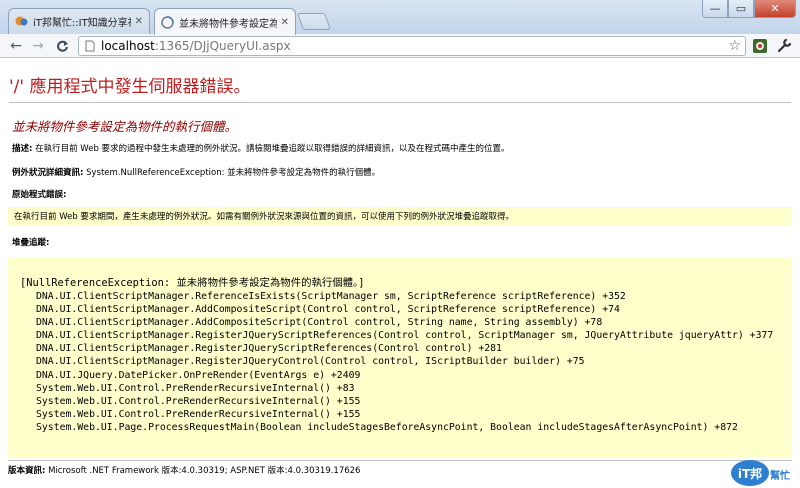 The height and width of the screenshot is (488, 800). I want to click on ithelp-watermark-logo: iT邦 幫忙, so click(760, 473).